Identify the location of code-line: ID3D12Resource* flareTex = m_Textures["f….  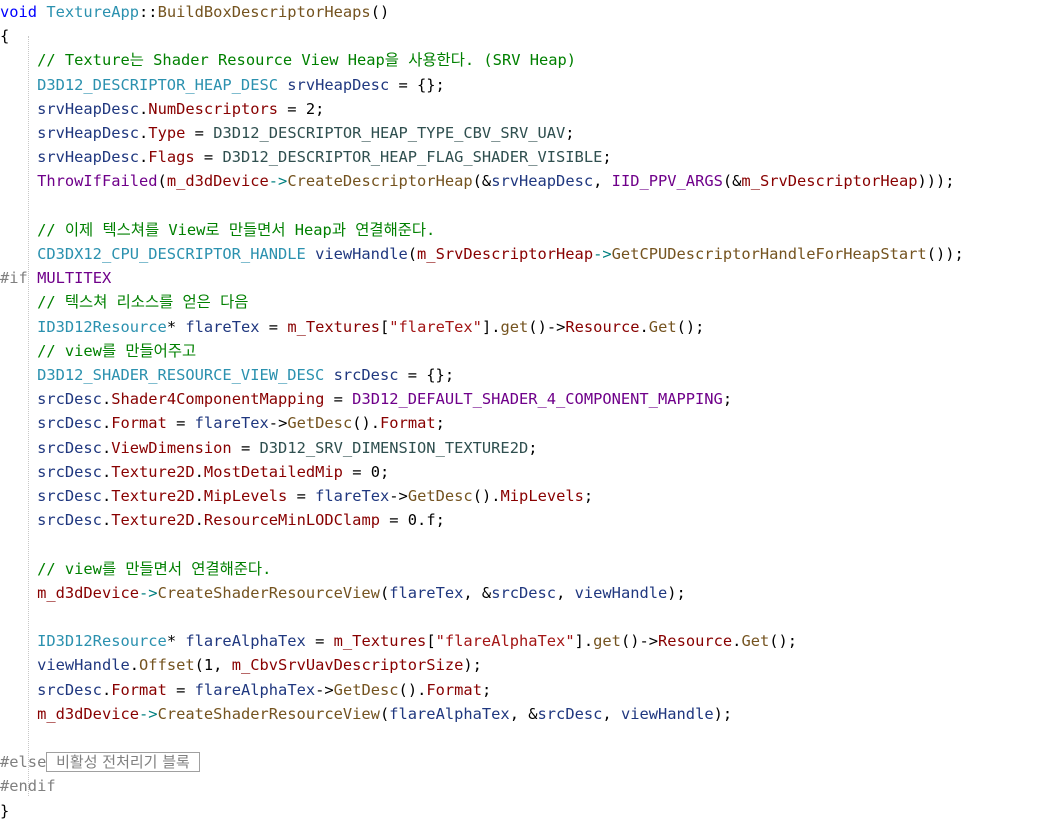
(352, 327).